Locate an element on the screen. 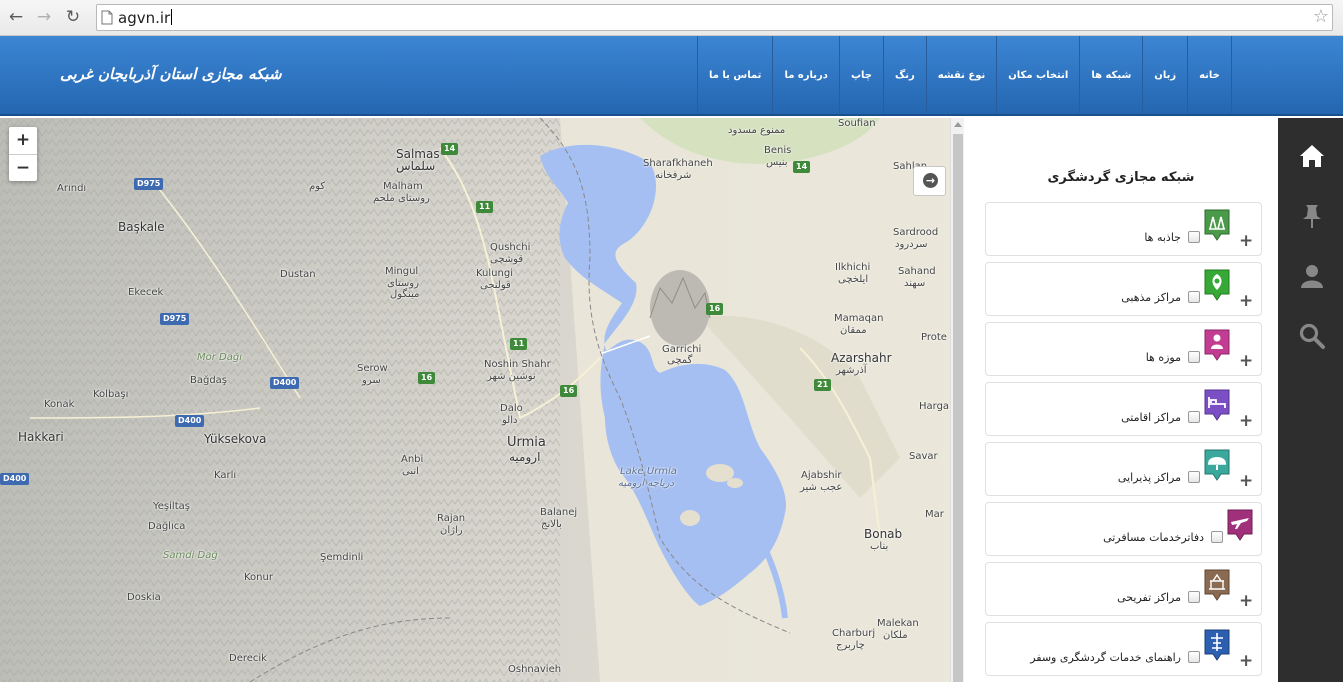 The height and width of the screenshot is (682, 1343). map-label: روستای ملحم is located at coordinates (401, 198).